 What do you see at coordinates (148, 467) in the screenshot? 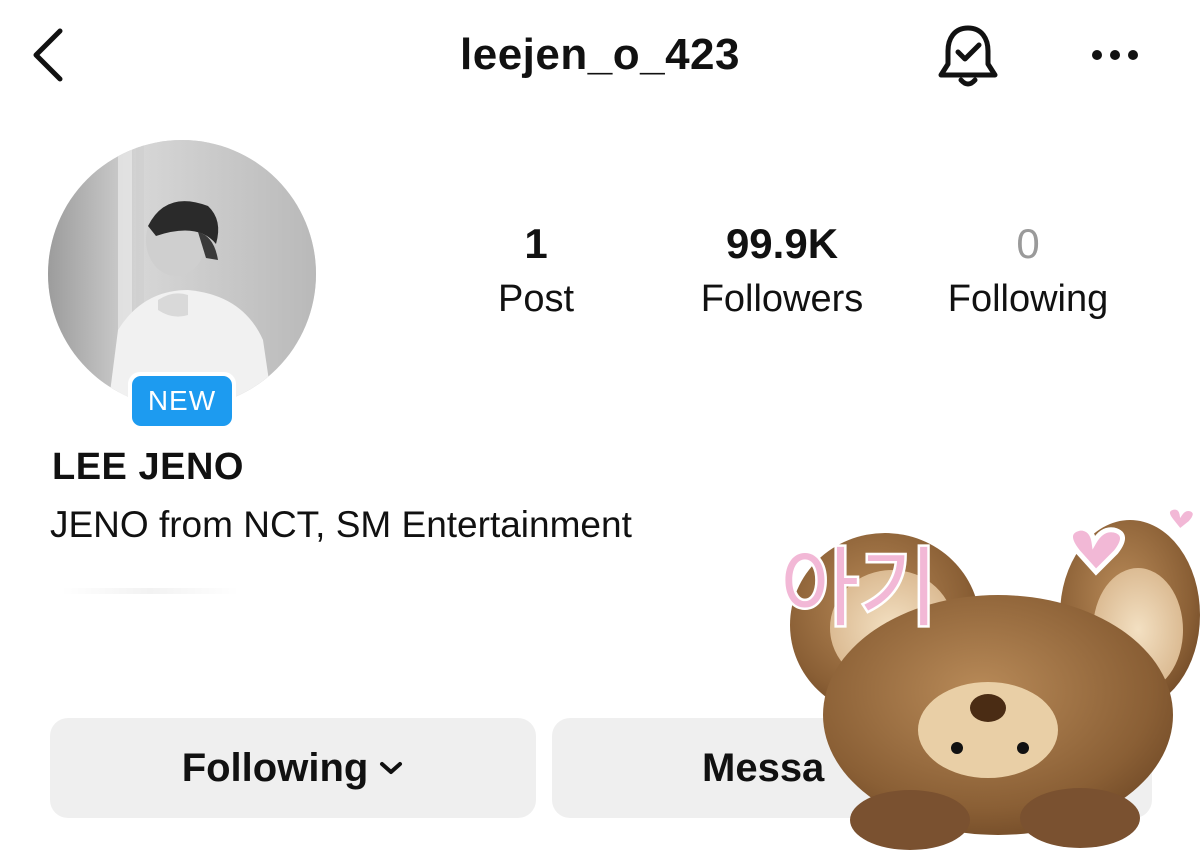
I see `profile-display-name: LEE JENO` at bounding box center [148, 467].